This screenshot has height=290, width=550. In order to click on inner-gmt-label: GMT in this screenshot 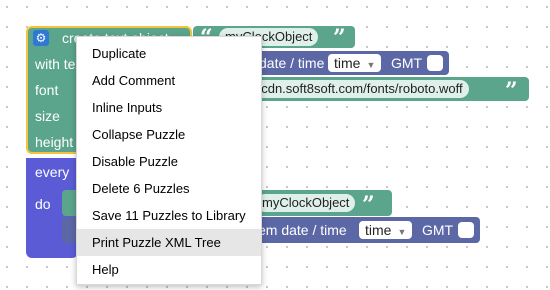, I will do `click(438, 230)`.